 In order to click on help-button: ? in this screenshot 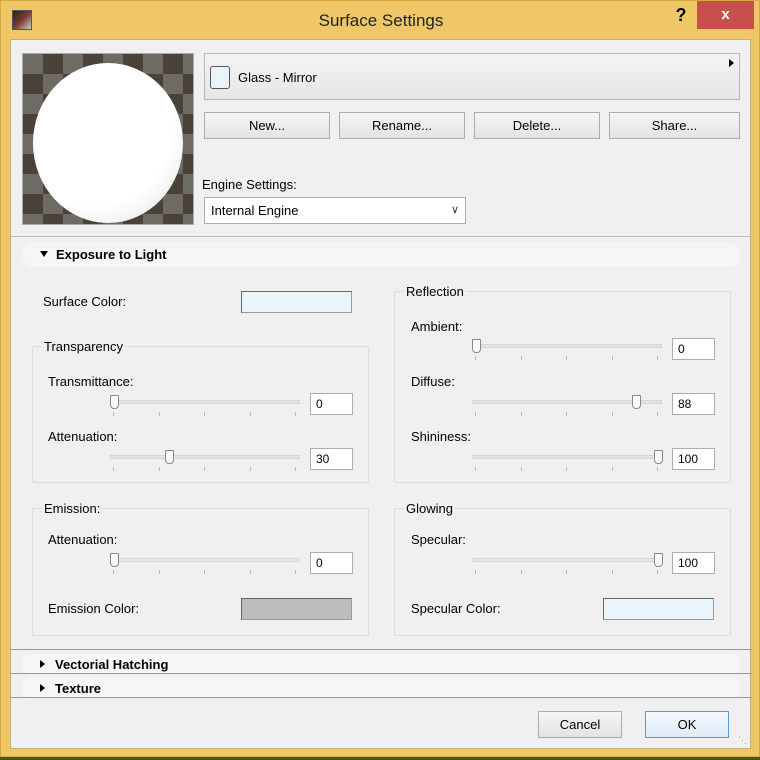, I will do `click(681, 16)`.